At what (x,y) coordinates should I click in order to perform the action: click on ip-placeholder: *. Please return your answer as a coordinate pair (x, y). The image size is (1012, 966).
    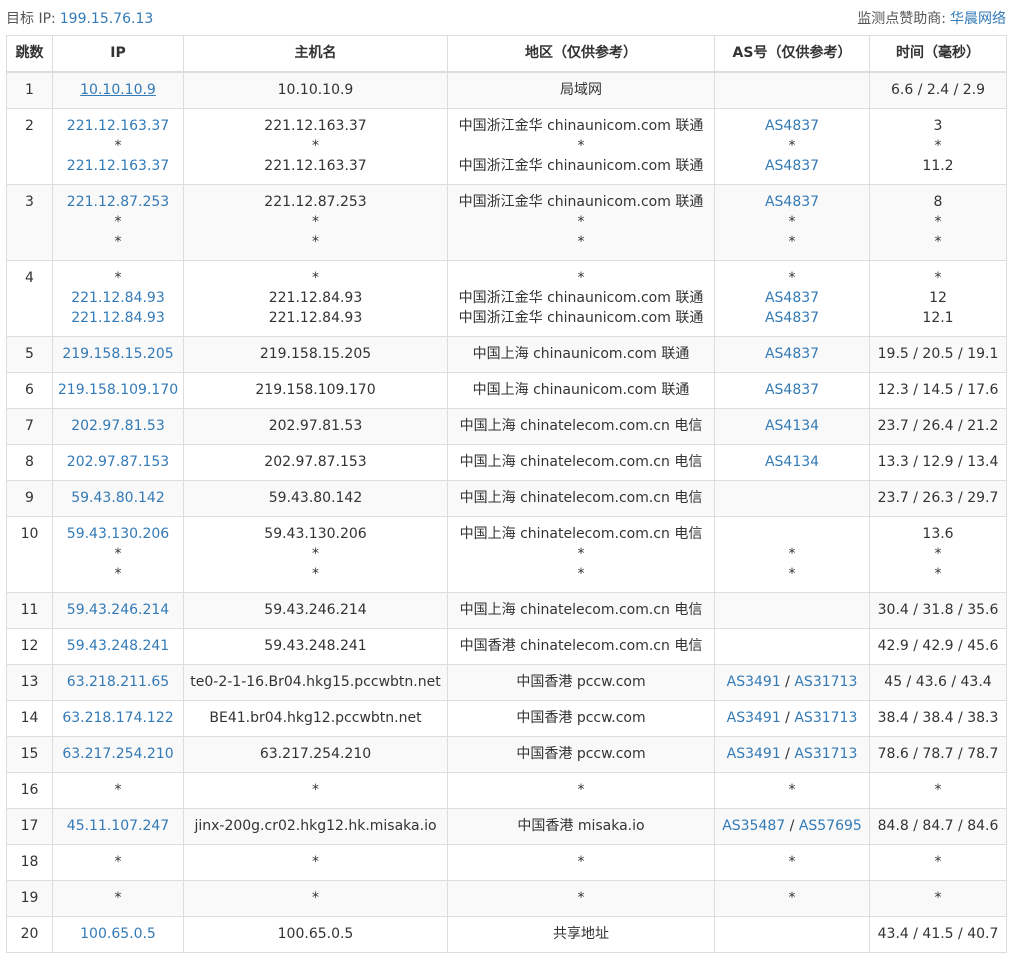
    Looking at the image, I should click on (118, 278).